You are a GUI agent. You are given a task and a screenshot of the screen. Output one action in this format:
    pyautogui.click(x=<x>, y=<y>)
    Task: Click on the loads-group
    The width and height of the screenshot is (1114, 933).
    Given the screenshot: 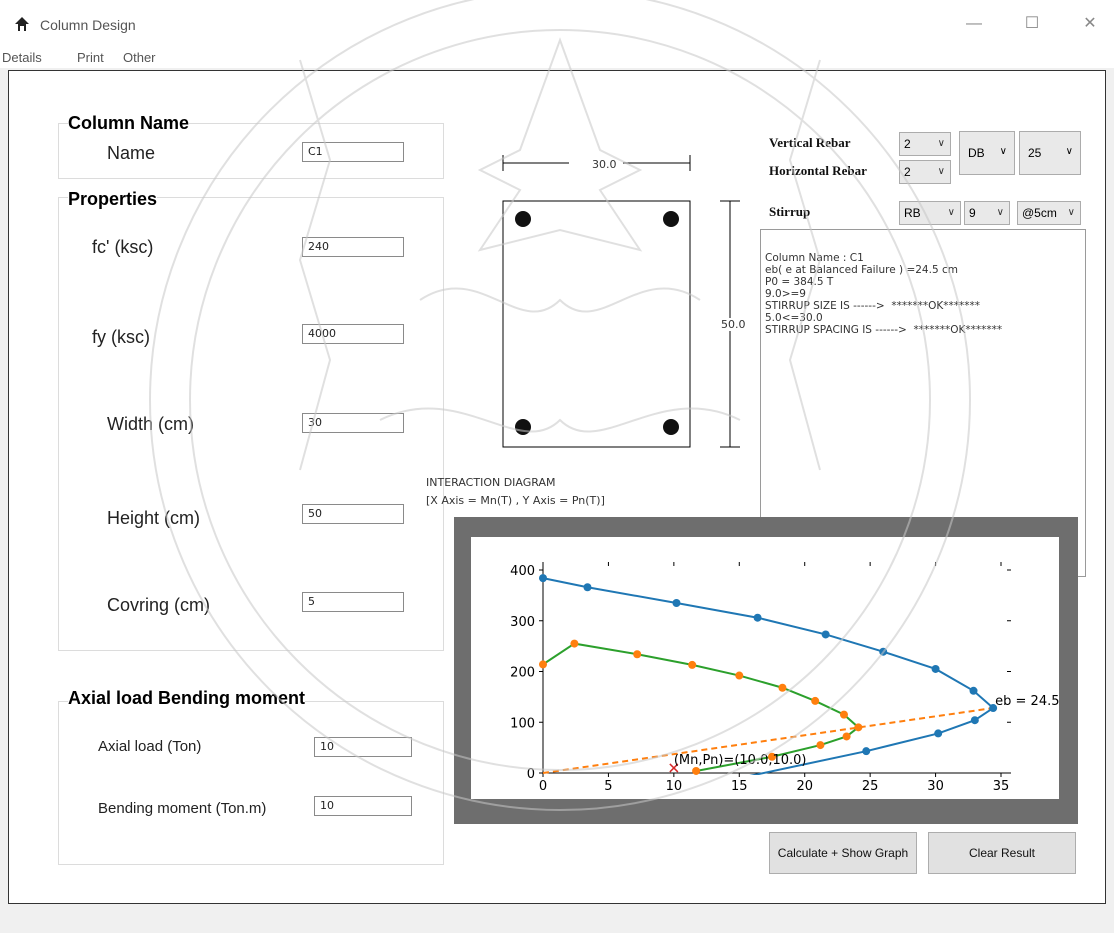 What is the action you would take?
    pyautogui.click(x=251, y=783)
    